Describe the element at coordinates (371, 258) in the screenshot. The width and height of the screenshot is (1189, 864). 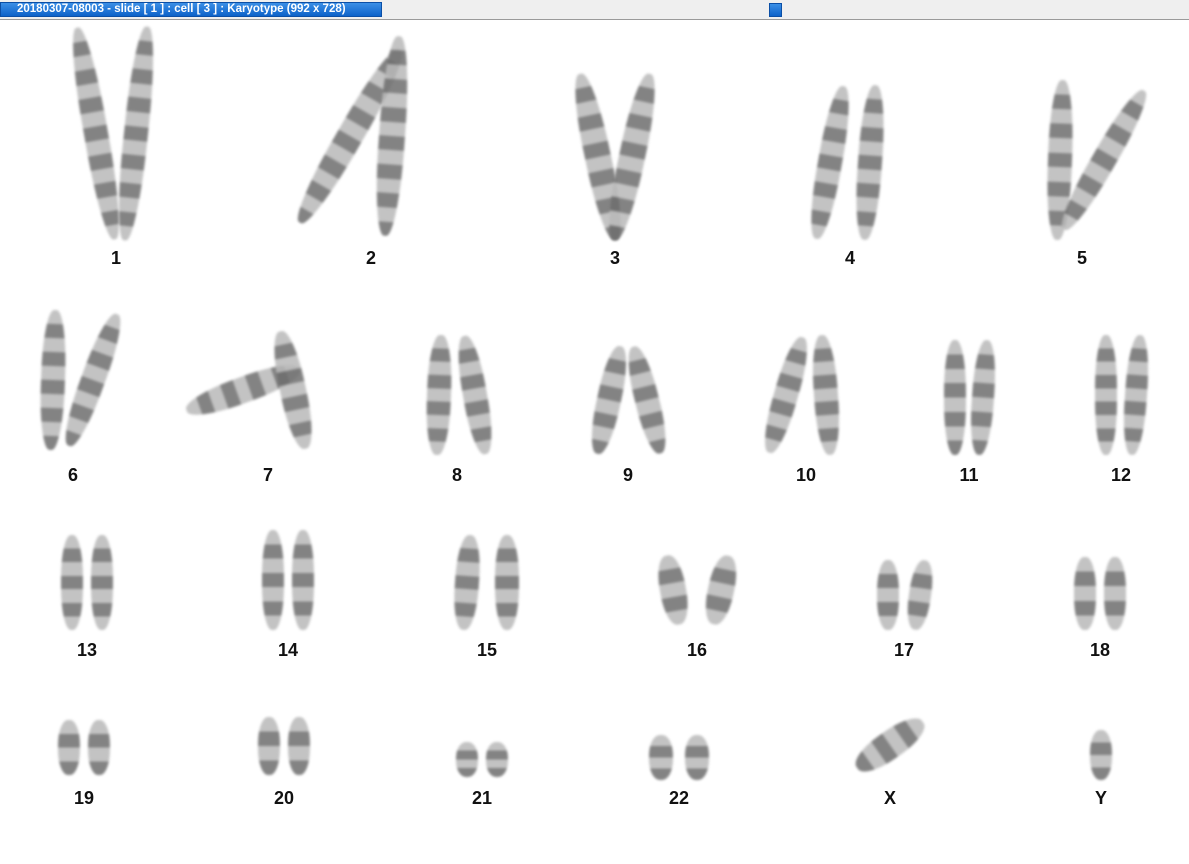
I see `chromosome-label: 2` at that location.